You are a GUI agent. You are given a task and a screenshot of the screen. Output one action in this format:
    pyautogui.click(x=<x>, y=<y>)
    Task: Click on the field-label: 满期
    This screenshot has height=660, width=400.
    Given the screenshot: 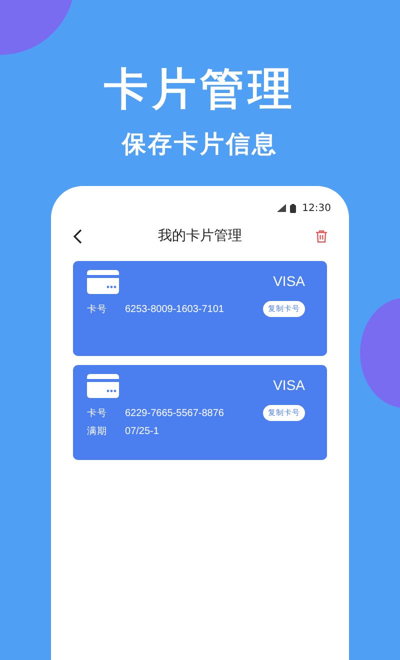 What is the action you would take?
    pyautogui.click(x=97, y=431)
    